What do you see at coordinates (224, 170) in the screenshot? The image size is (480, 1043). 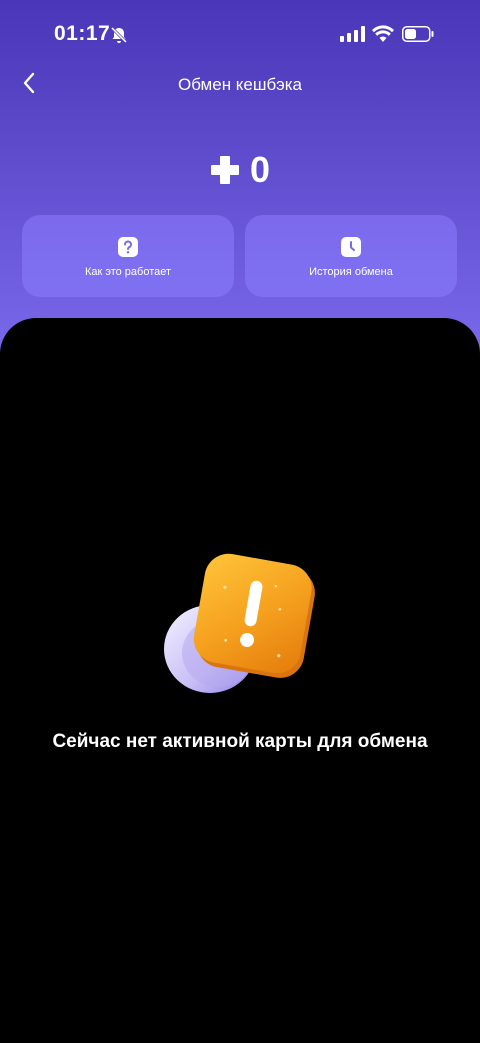 I see `plus-icon` at bounding box center [224, 170].